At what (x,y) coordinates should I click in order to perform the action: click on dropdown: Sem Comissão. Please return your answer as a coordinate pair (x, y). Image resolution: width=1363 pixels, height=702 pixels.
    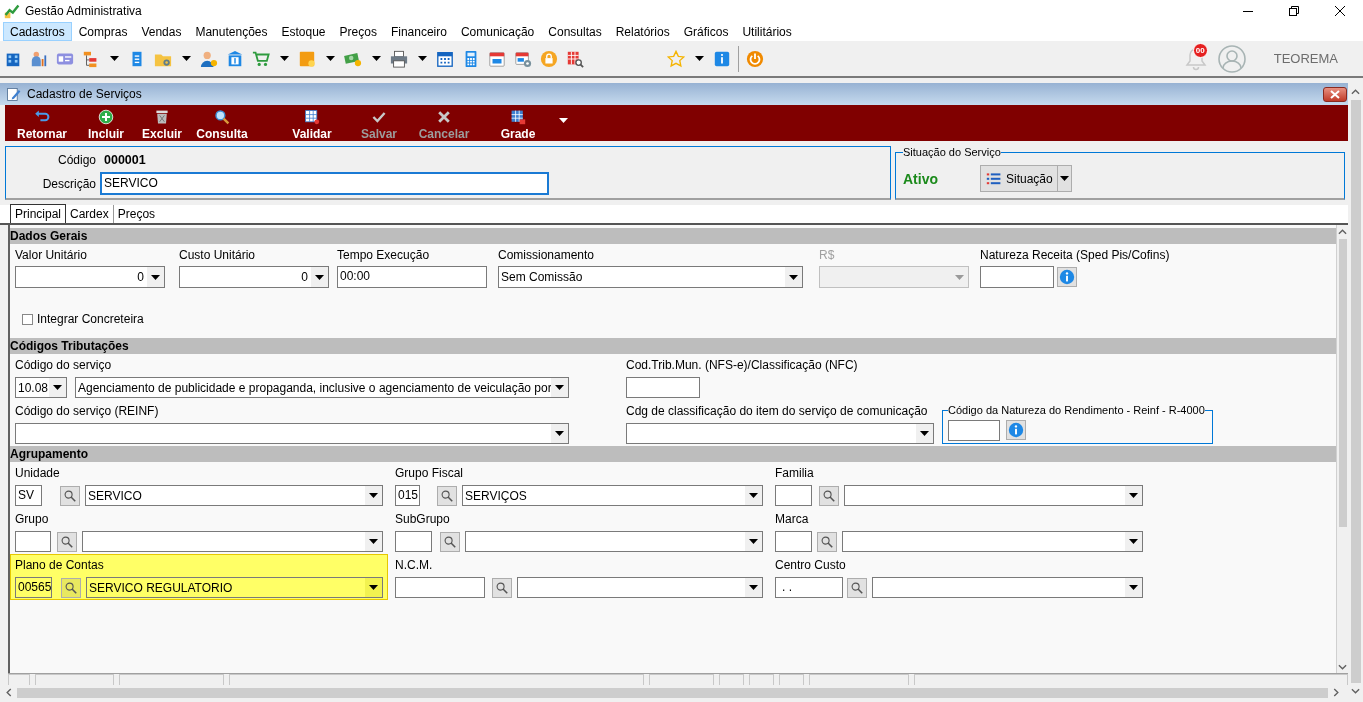
    Looking at the image, I should click on (650, 277).